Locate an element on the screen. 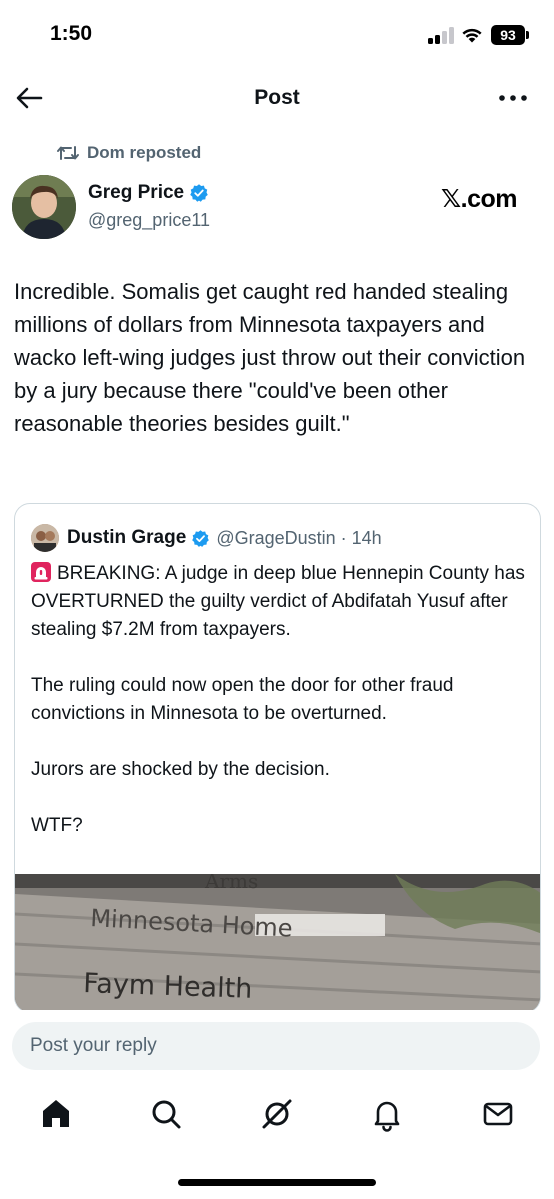 This screenshot has height=1199, width=554. repost-label: Dom reposted is located at coordinates (144, 152).